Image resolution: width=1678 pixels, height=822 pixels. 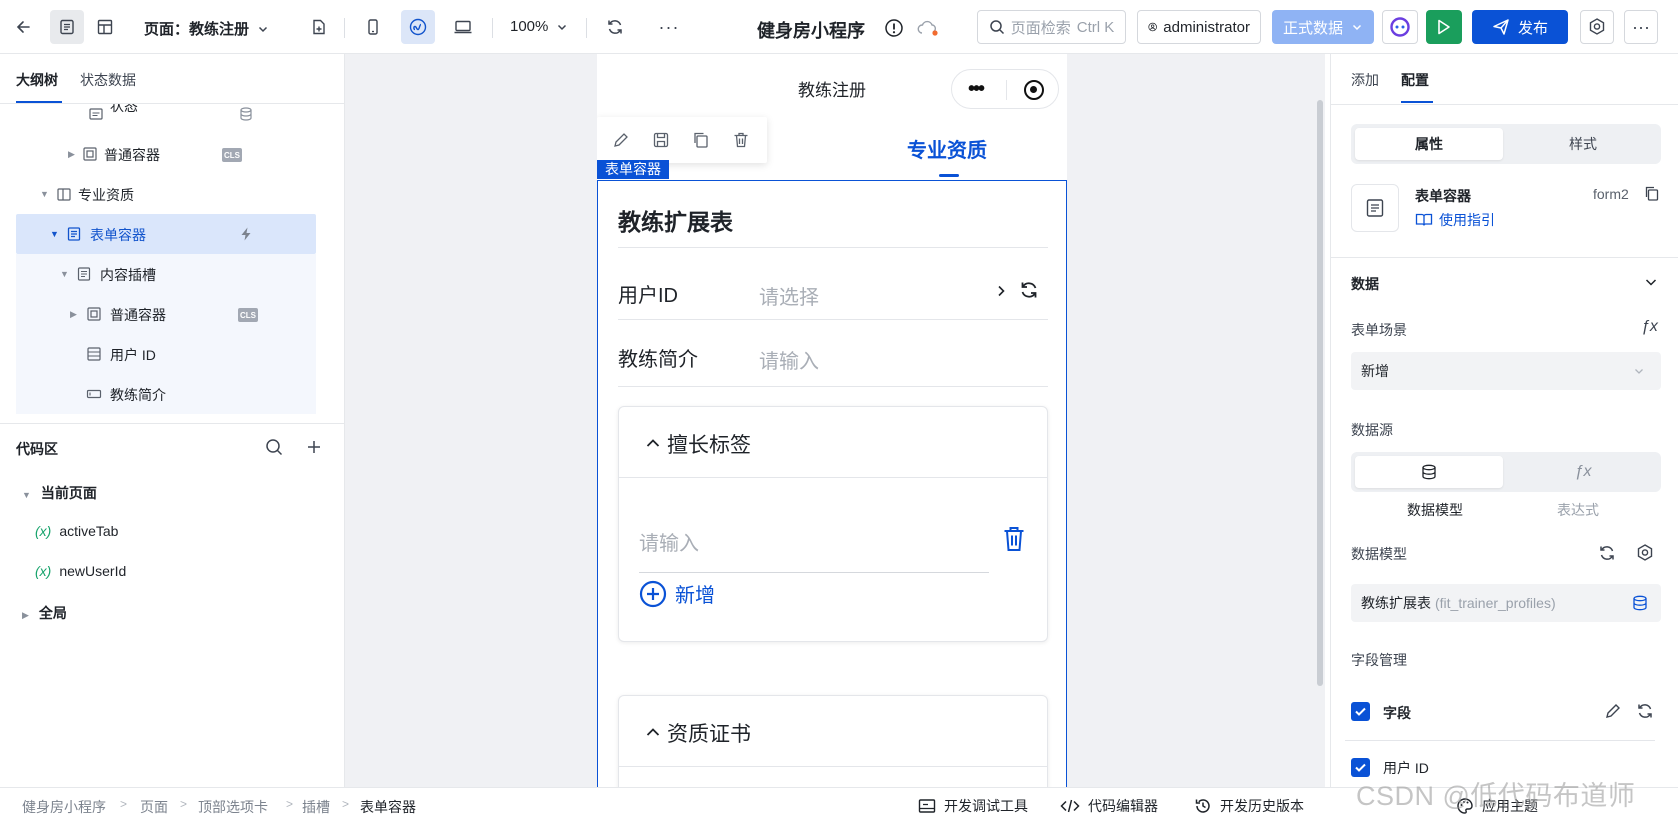 What do you see at coordinates (315, 448) in the screenshot?
I see `add-icon` at bounding box center [315, 448].